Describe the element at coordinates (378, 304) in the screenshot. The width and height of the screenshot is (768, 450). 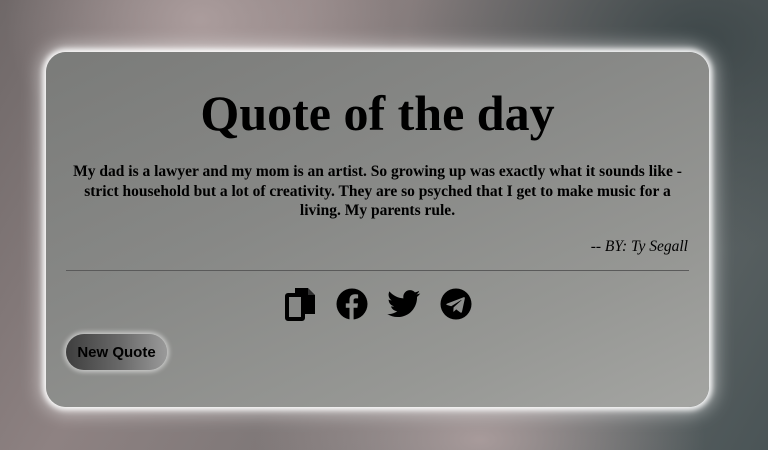
I see `share-icons` at that location.